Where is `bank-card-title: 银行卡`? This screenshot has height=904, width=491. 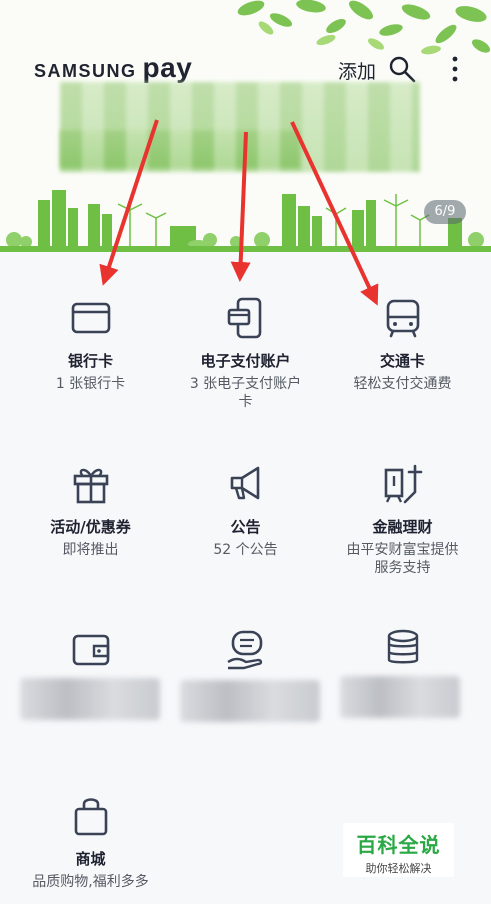
bank-card-title: 银行卡 is located at coordinates (90, 361).